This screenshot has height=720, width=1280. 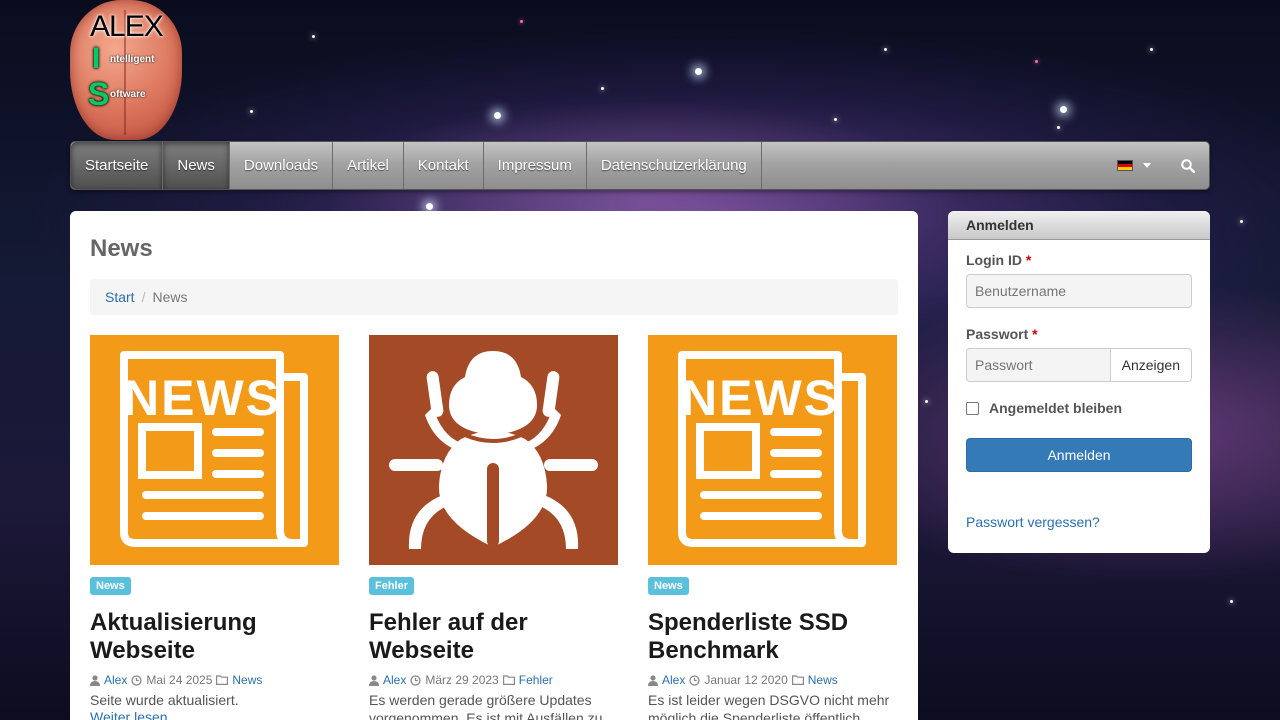 I want to click on login-submit-button: Anmelden, so click(x=1079, y=455).